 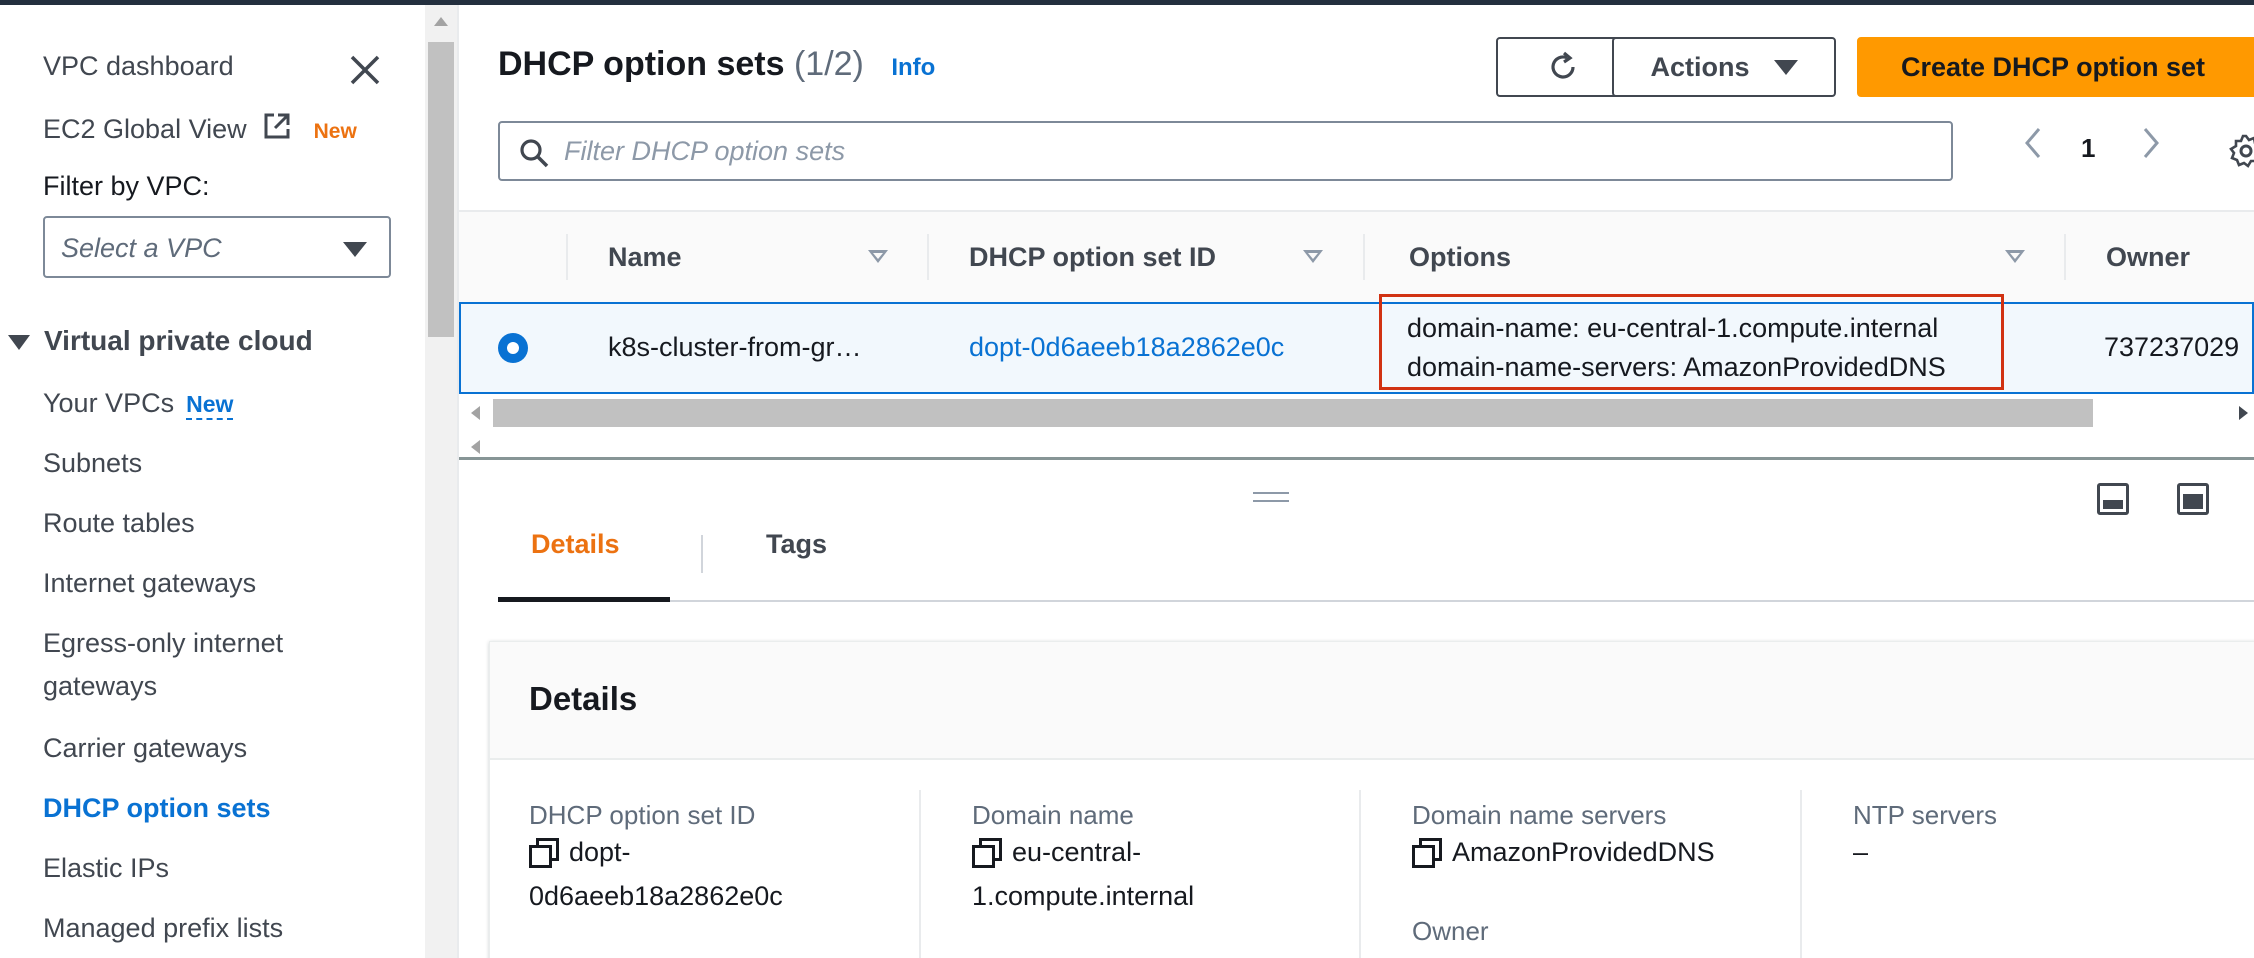 I want to click on section-title: Virtual private cloud, so click(x=178, y=340).